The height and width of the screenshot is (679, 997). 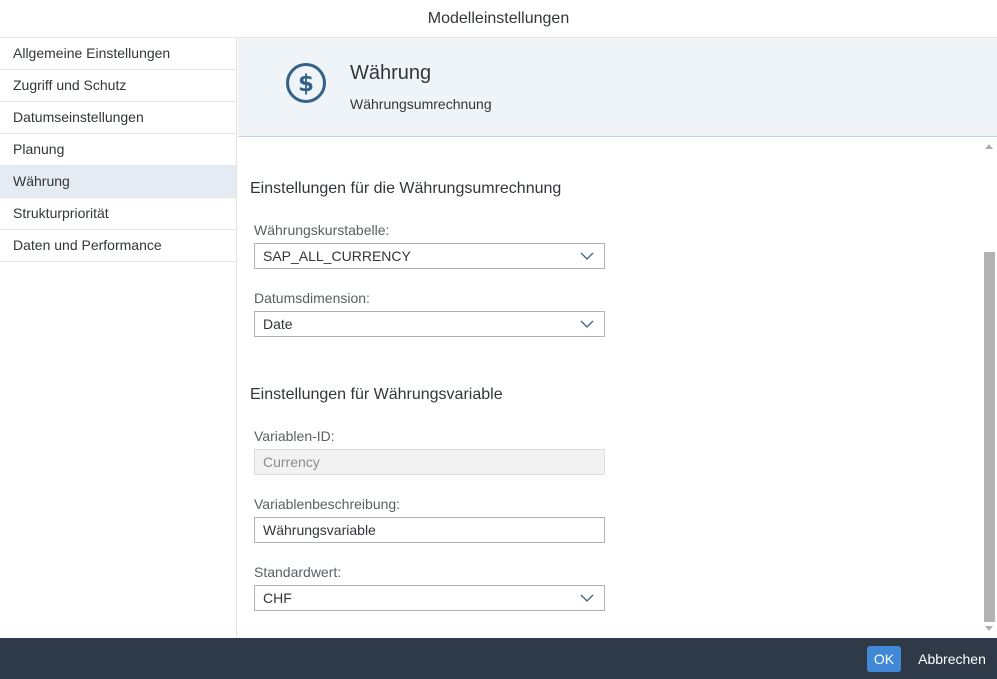 What do you see at coordinates (327, 504) in the screenshot?
I see `variable-description-label: Variablenbeschreibung:` at bounding box center [327, 504].